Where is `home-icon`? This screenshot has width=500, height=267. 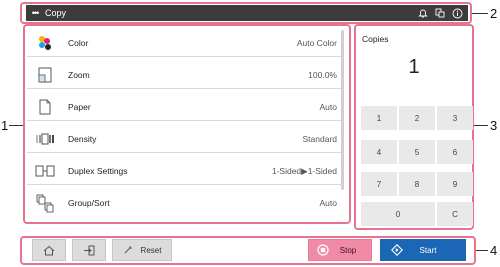 home-icon is located at coordinates (49, 250).